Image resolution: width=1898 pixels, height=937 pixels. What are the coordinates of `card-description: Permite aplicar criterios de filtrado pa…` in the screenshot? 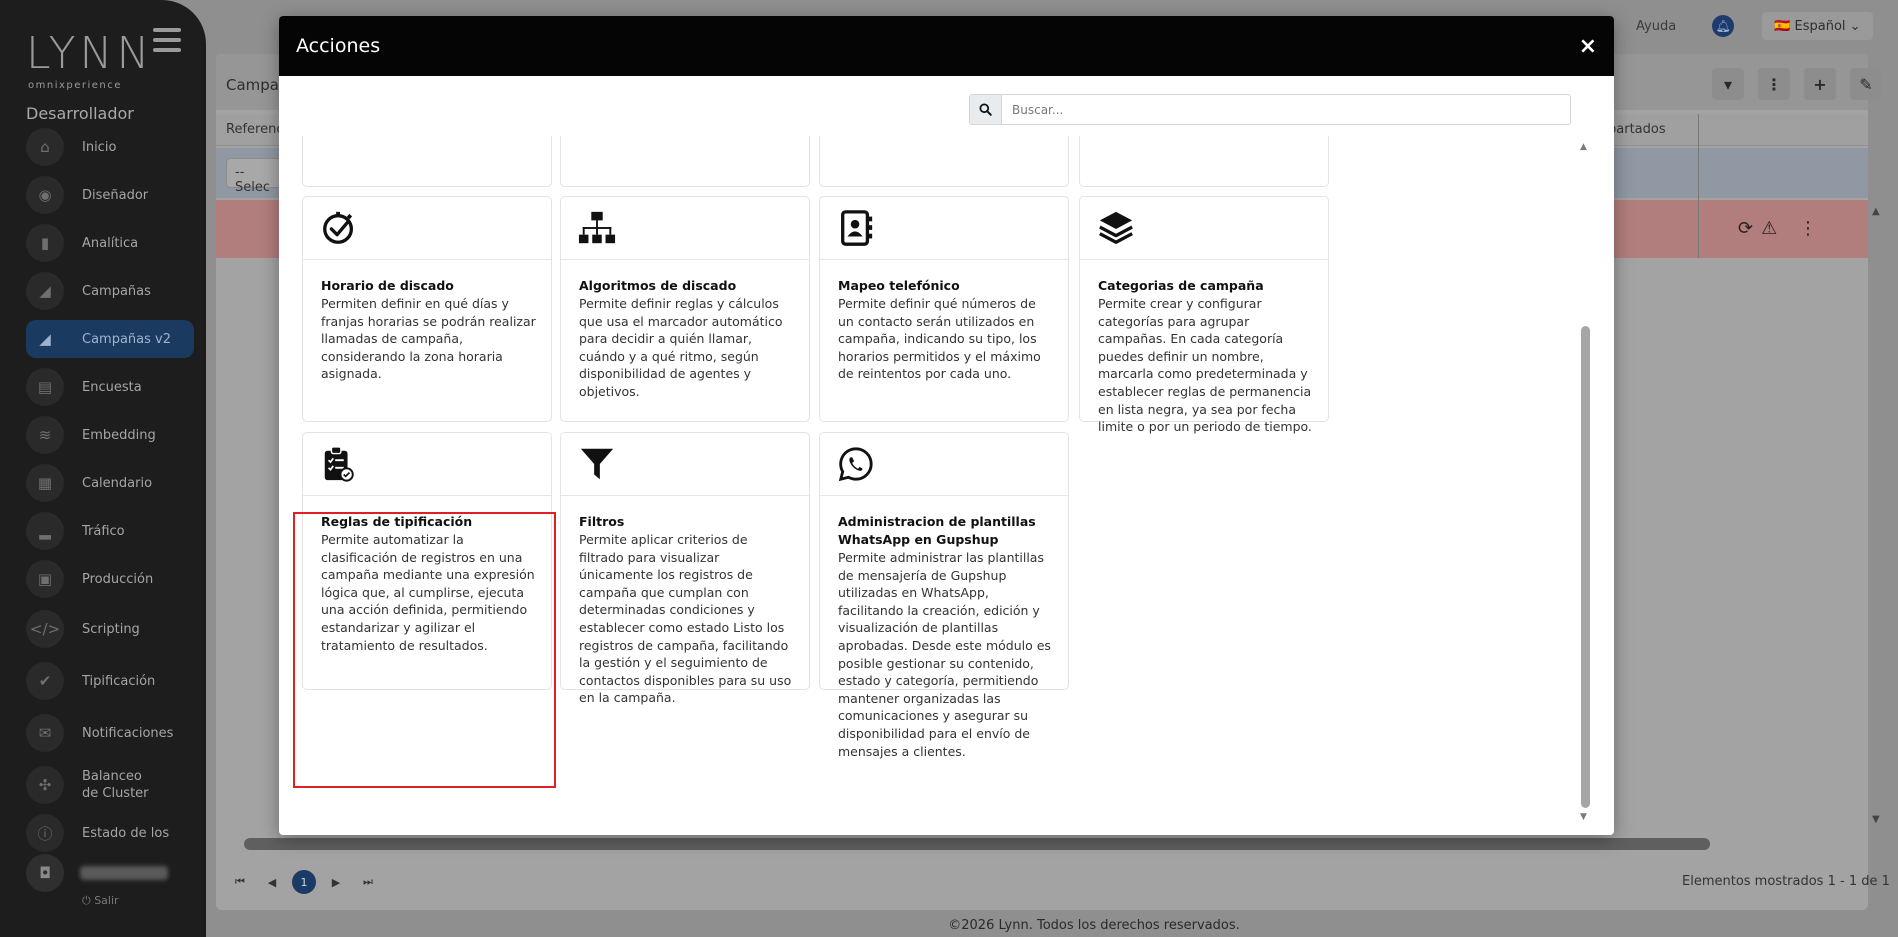 It's located at (685, 619).